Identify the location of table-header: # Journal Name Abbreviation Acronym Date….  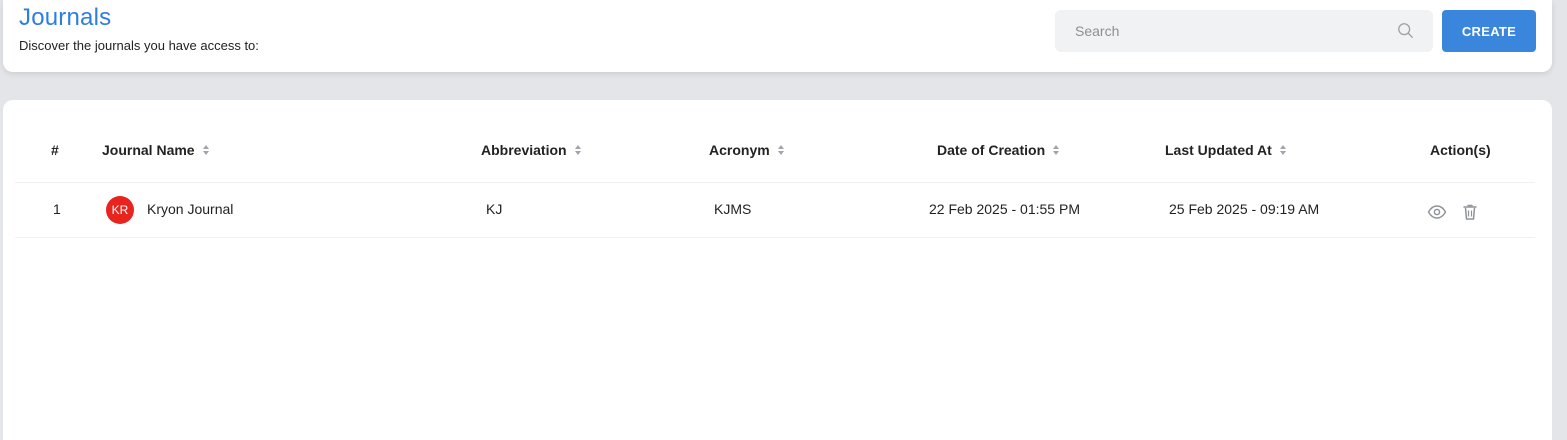
(775, 150).